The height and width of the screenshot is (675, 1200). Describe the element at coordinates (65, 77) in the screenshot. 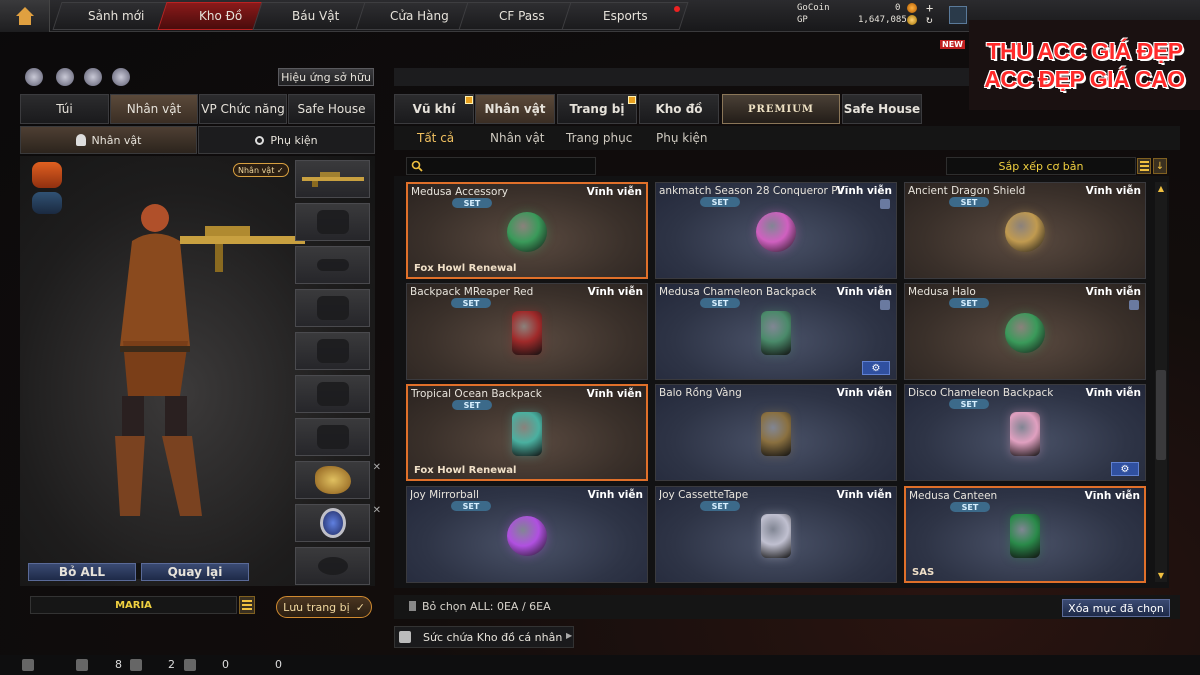

I see `rotate-view-icon` at that location.